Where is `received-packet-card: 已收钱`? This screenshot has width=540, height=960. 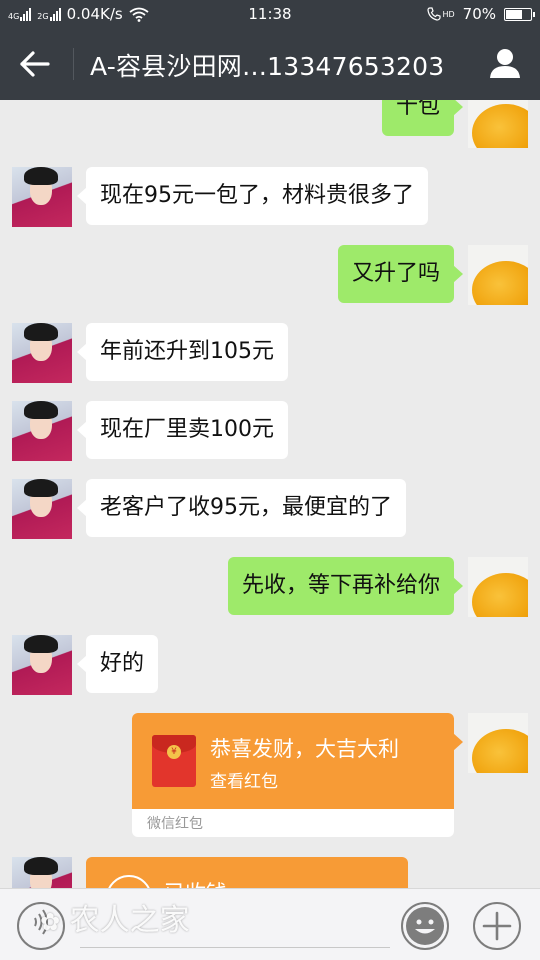
received-packet-card: 已收钱 is located at coordinates (247, 872).